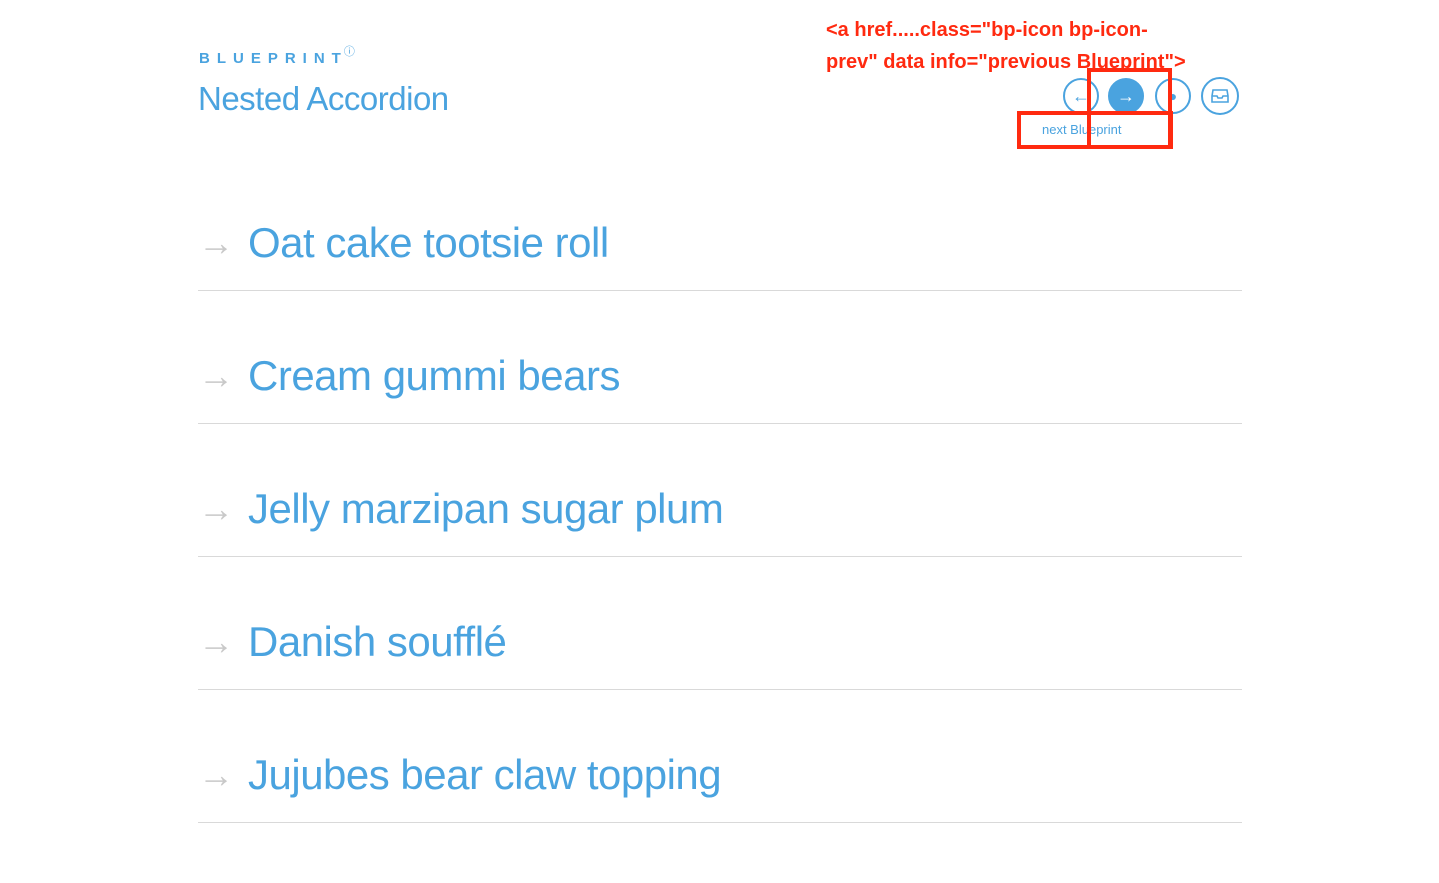  I want to click on accordion-item: → Jujubes bear claw topping, so click(720, 768).